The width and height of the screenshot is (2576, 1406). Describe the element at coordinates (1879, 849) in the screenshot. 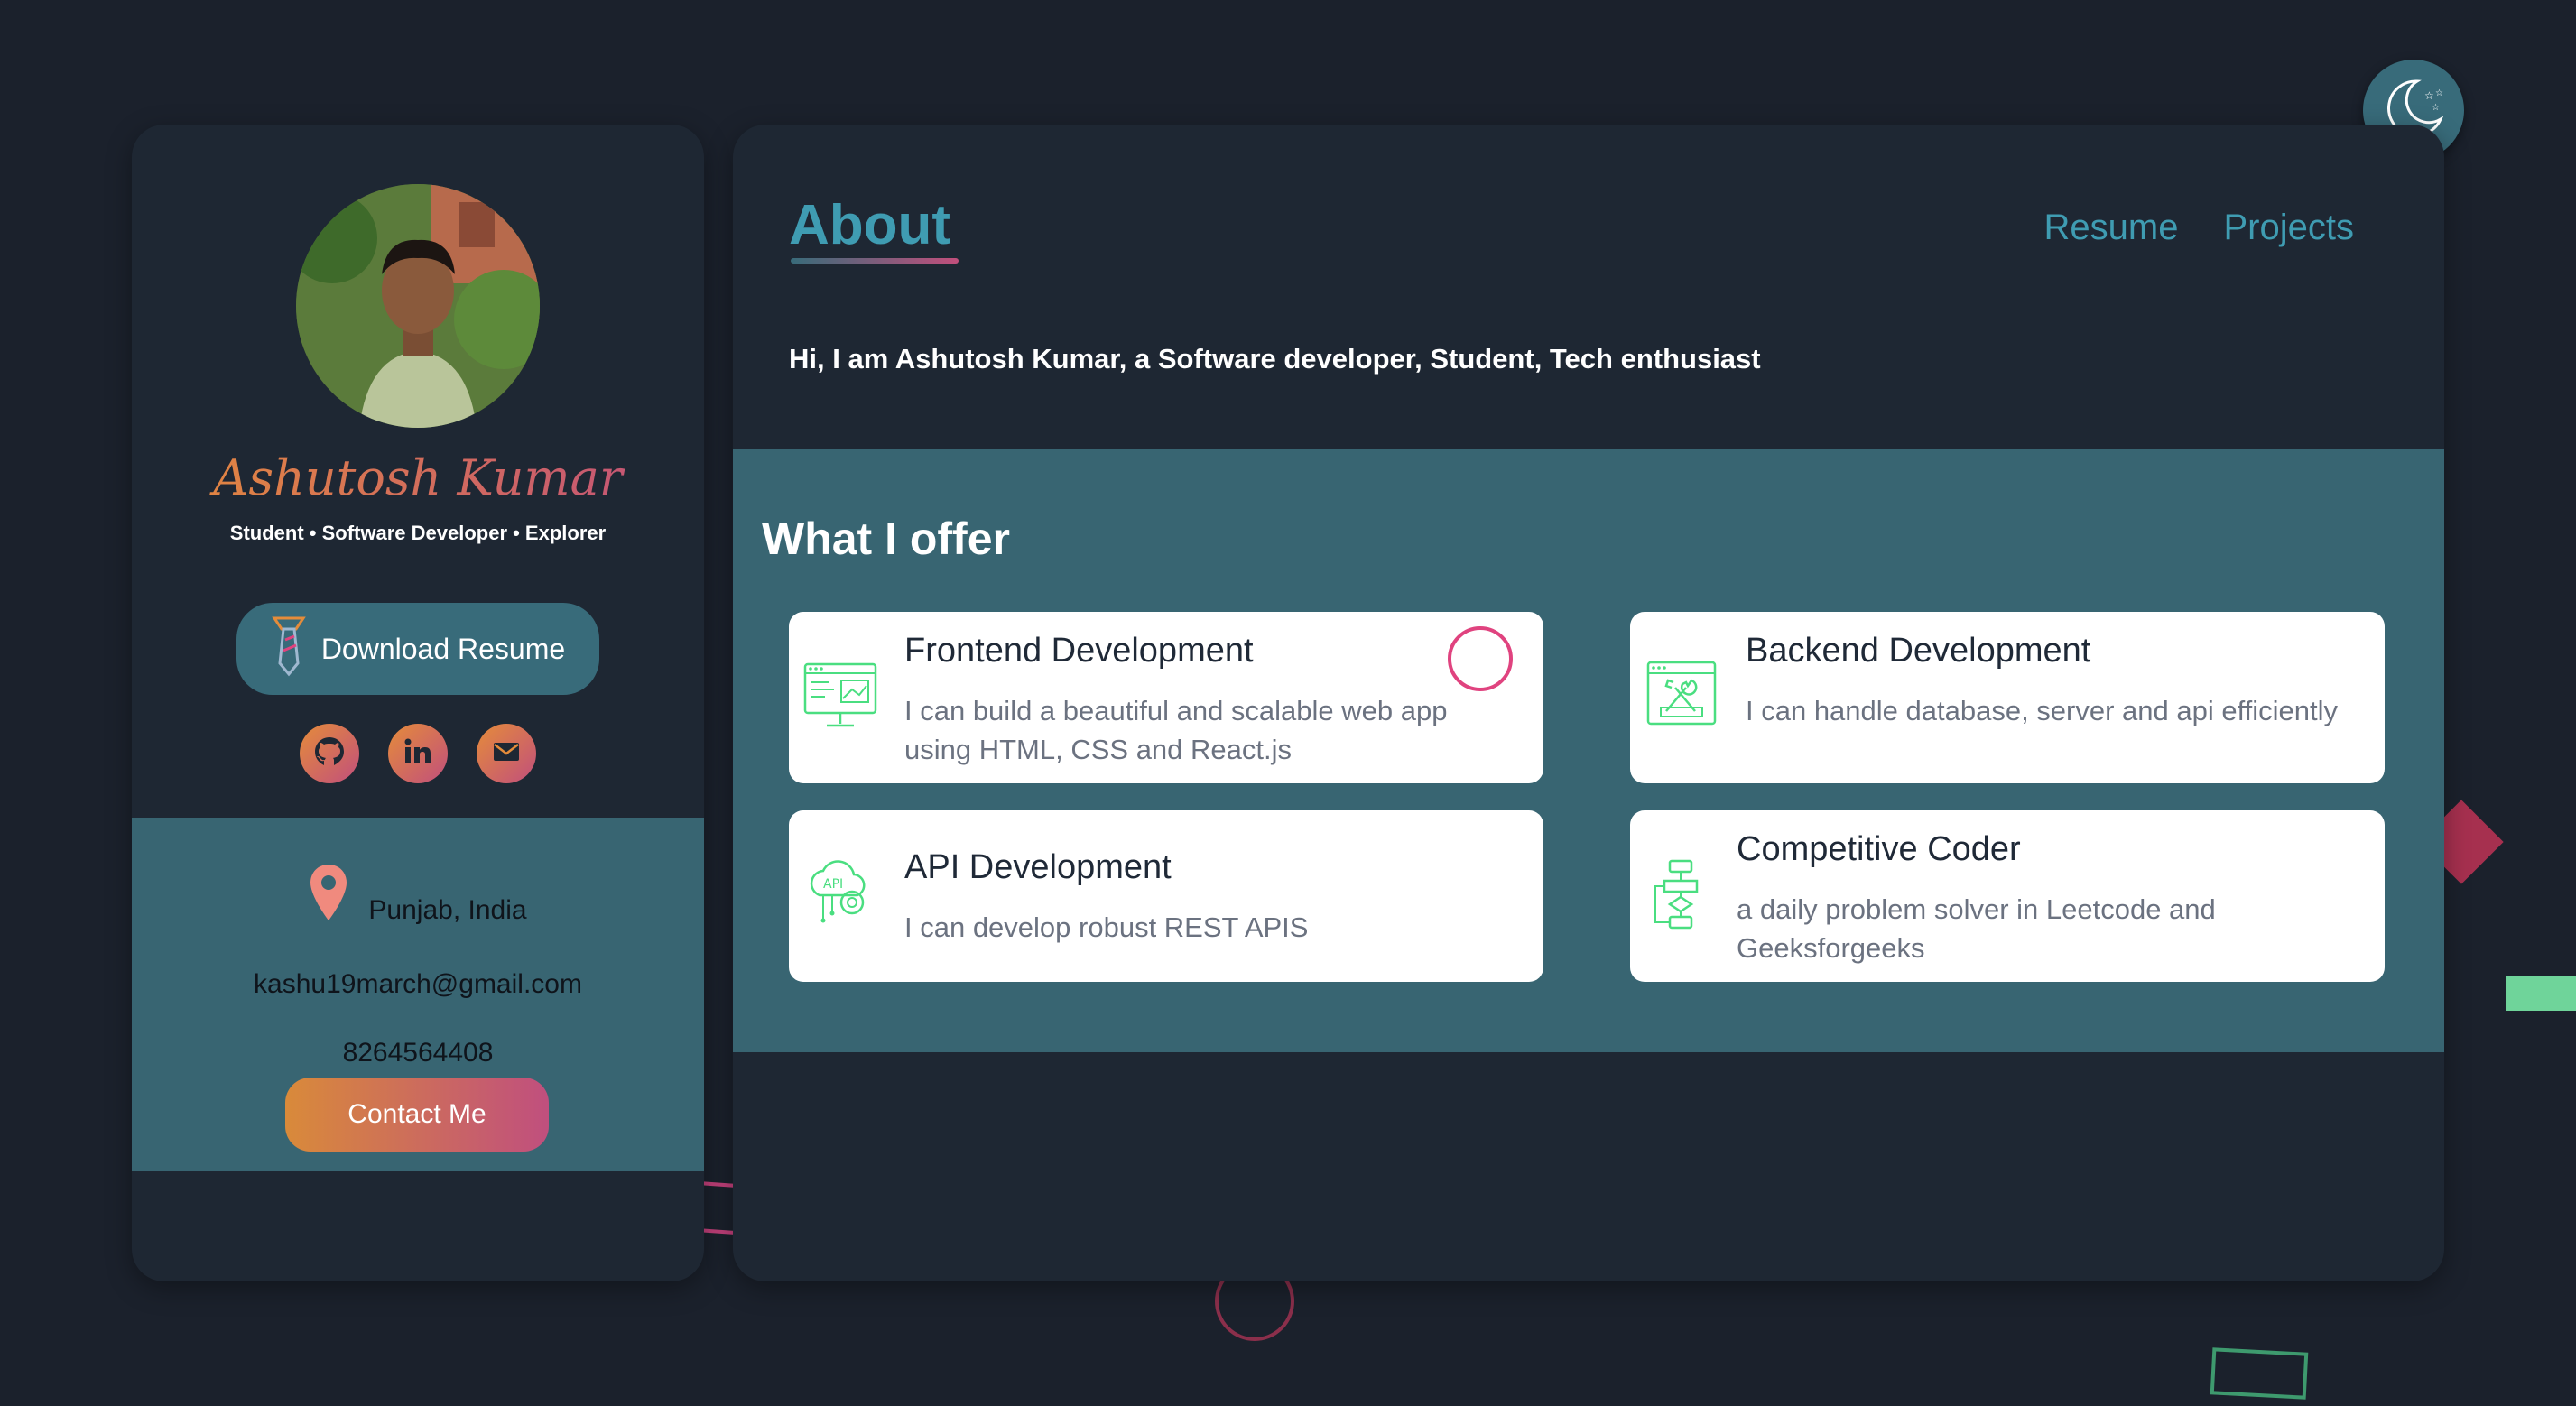

I see `service-title: Competitive Coder` at that location.